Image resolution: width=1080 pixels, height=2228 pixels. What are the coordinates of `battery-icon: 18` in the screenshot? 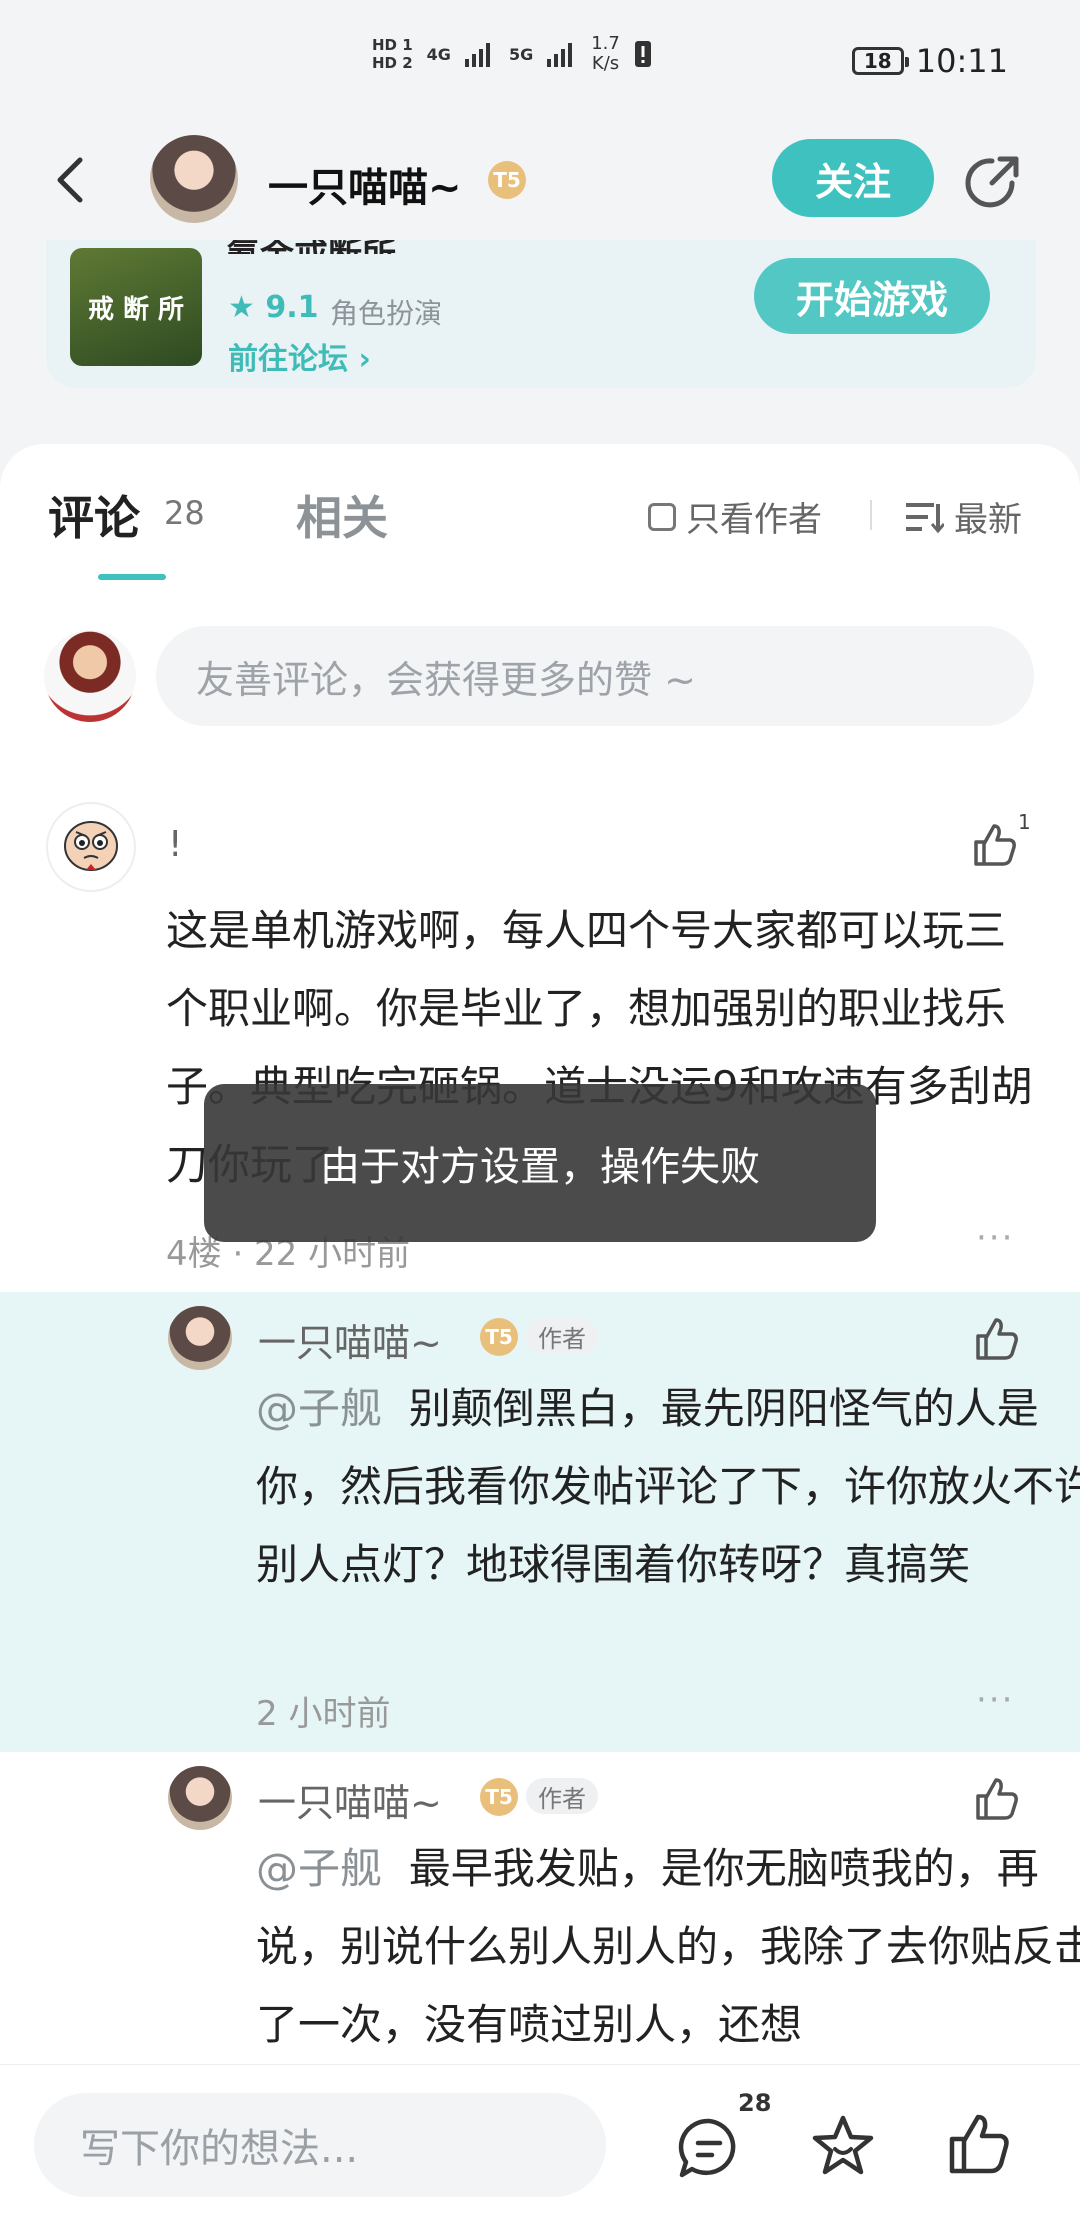 It's located at (880, 61).